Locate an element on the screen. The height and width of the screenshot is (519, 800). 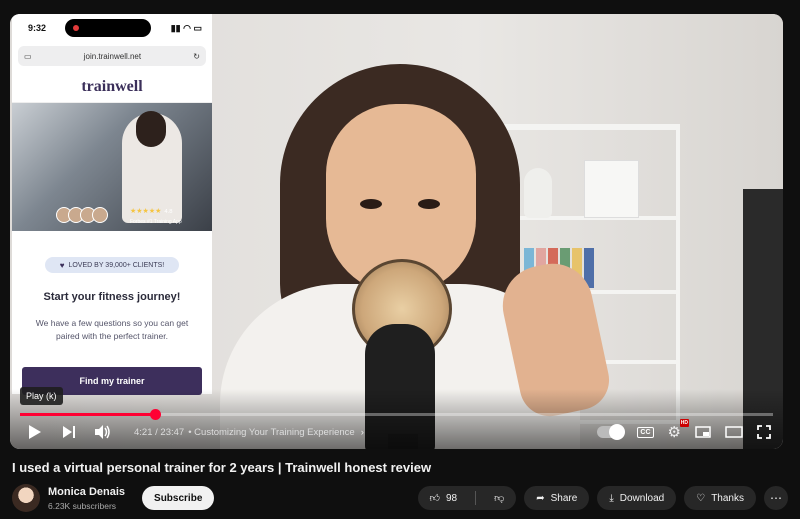
video-actions: 👍︎ 98 👎︎ ➦ Share ⤓ Download ♡ Thanks ⋯ is located at coordinates (602, 498).